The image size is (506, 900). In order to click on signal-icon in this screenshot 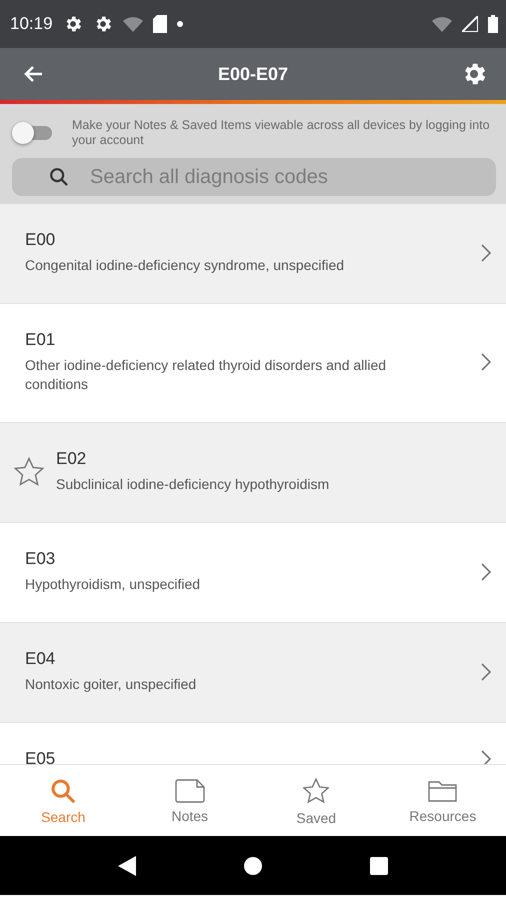, I will do `click(470, 24)`.